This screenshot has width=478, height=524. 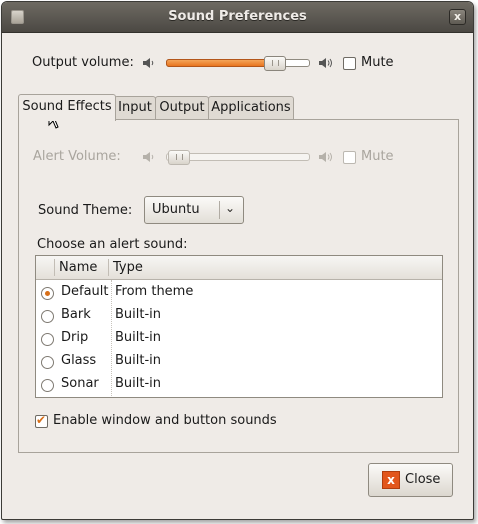 What do you see at coordinates (85, 291) in the screenshot?
I see `sound-name: Default` at bounding box center [85, 291].